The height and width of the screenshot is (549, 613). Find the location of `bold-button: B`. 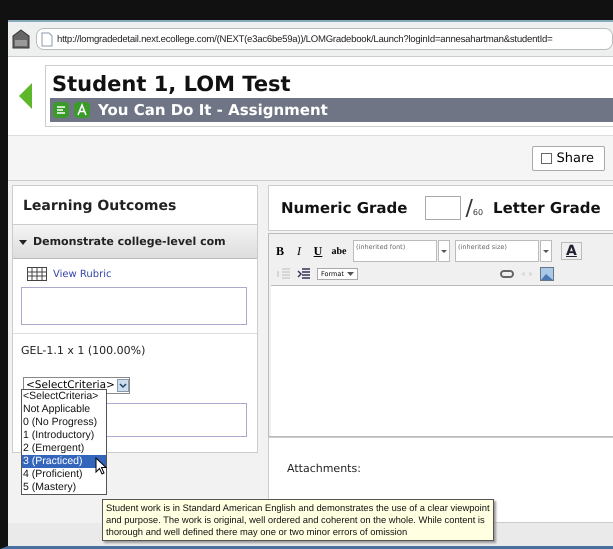

bold-button: B is located at coordinates (280, 251).